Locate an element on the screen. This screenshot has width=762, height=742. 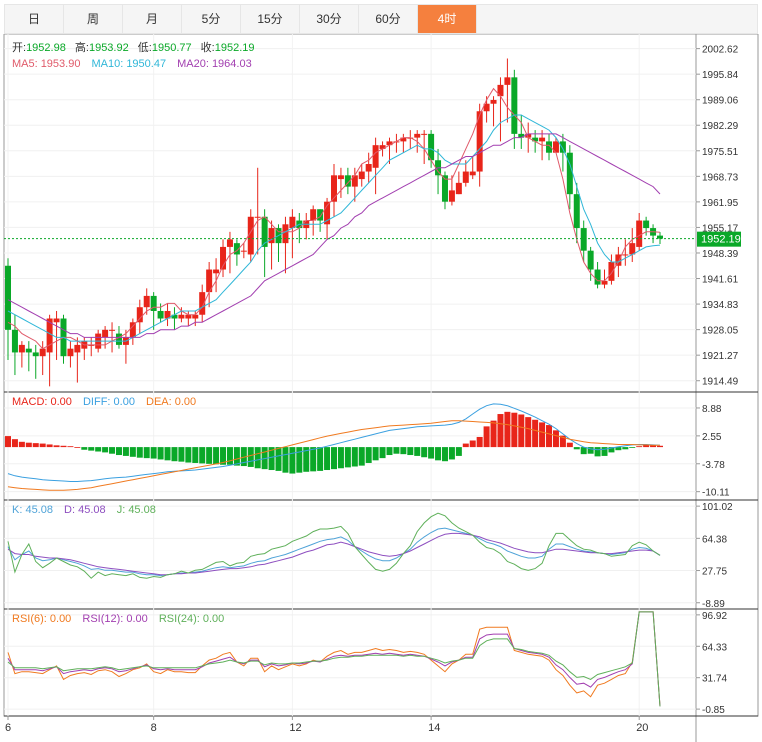
x-tick-label: 14 is located at coordinates (434, 728).